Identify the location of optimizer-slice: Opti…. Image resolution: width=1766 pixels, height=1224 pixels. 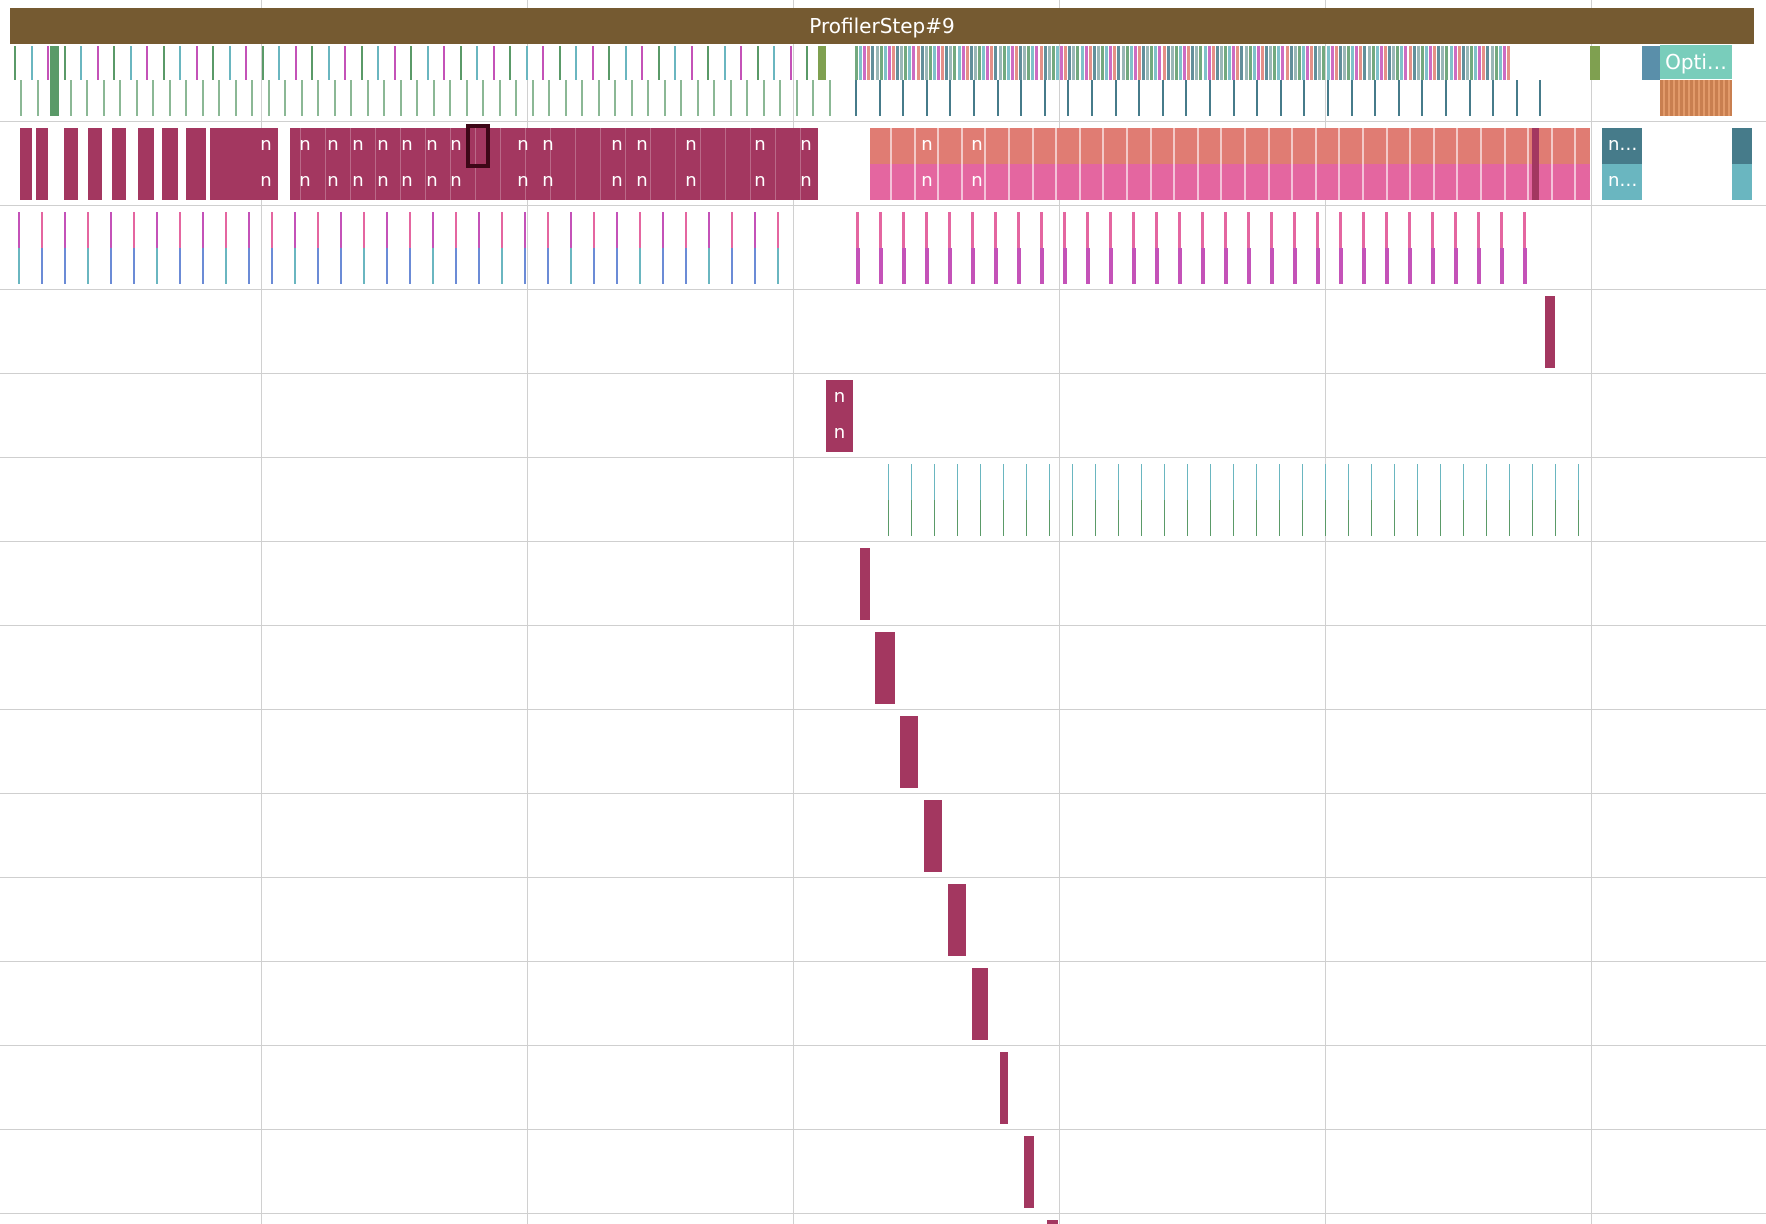
(1696, 62).